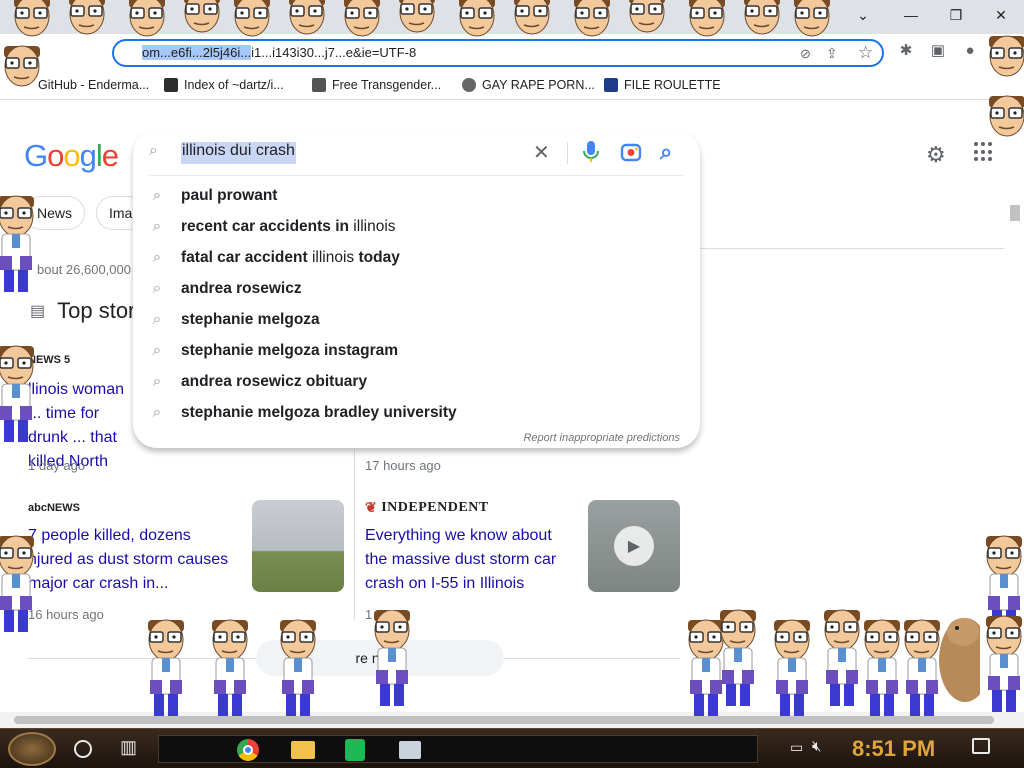 The image size is (1024, 768). Describe the element at coordinates (666, 152) in the screenshot. I see `search-submit-icon: ⌕` at that location.